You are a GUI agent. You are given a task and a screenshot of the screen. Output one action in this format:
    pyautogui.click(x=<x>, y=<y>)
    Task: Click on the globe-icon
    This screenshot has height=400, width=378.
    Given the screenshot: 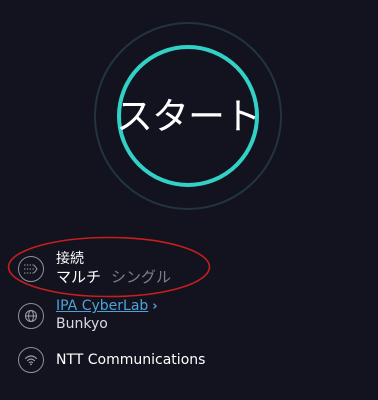 What is the action you would take?
    pyautogui.click(x=31, y=315)
    